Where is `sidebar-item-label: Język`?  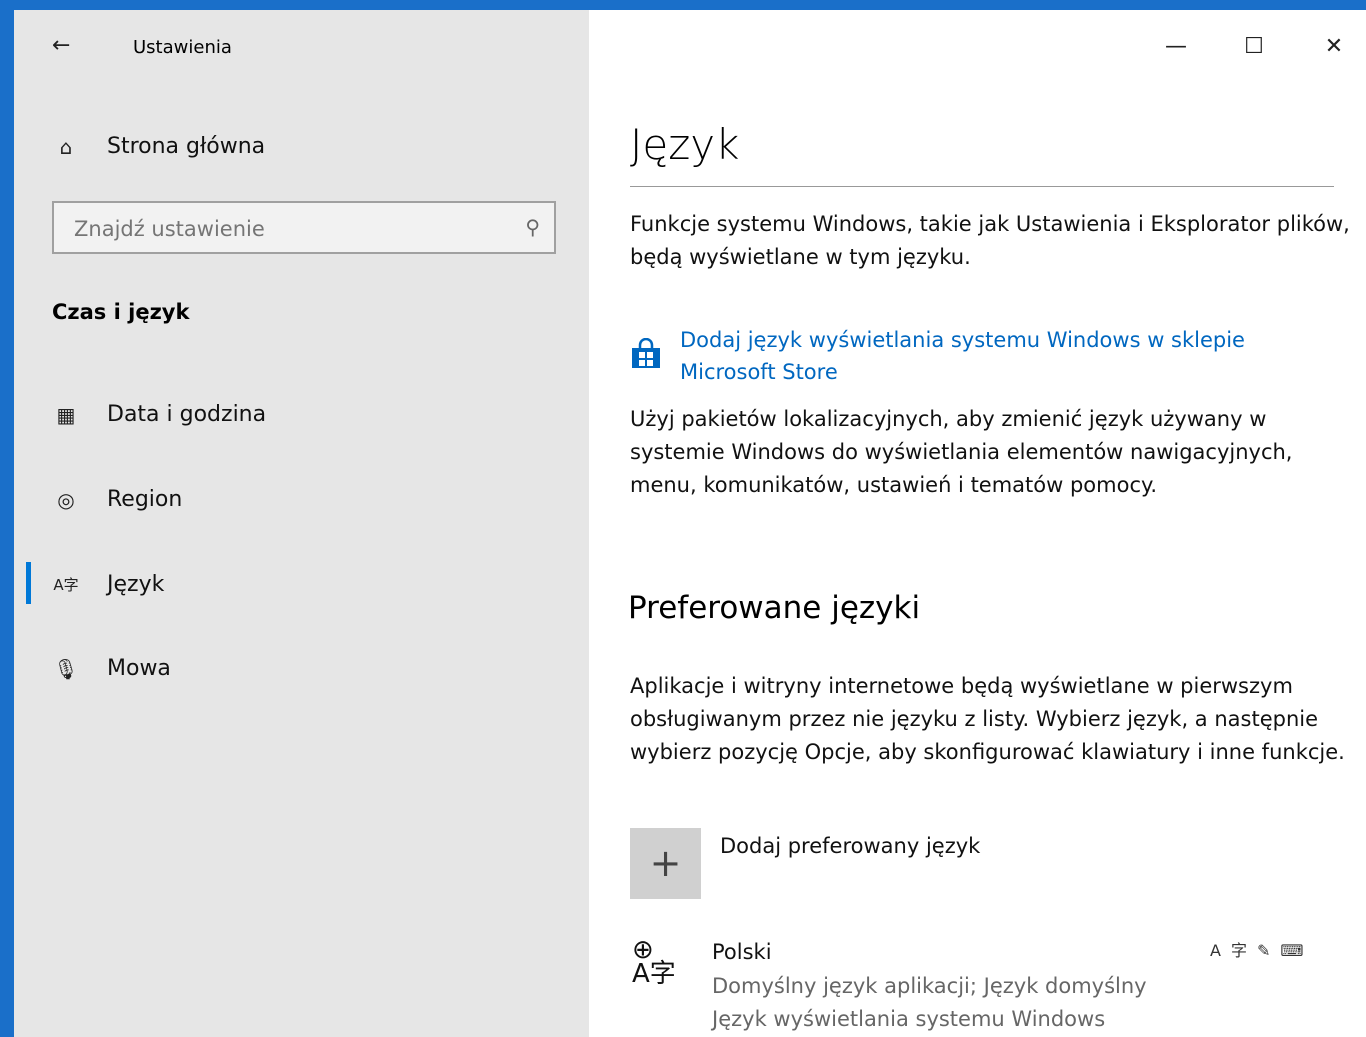 sidebar-item-label: Język is located at coordinates (136, 584).